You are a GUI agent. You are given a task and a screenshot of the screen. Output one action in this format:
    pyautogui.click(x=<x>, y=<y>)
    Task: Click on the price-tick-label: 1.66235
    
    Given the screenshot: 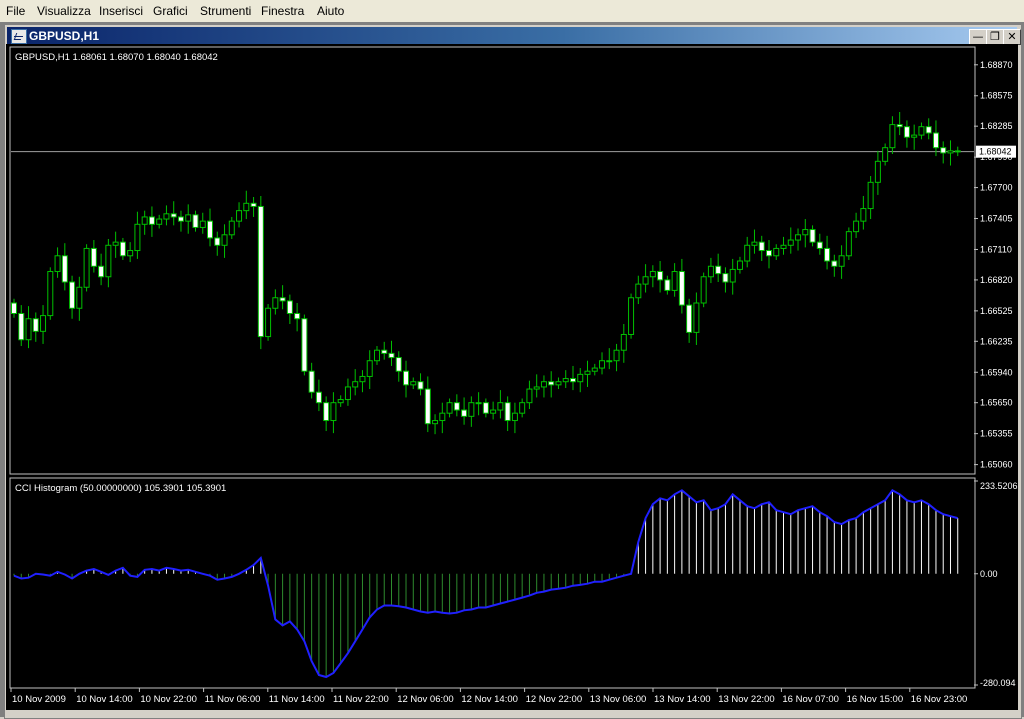 What is the action you would take?
    pyautogui.click(x=996, y=341)
    